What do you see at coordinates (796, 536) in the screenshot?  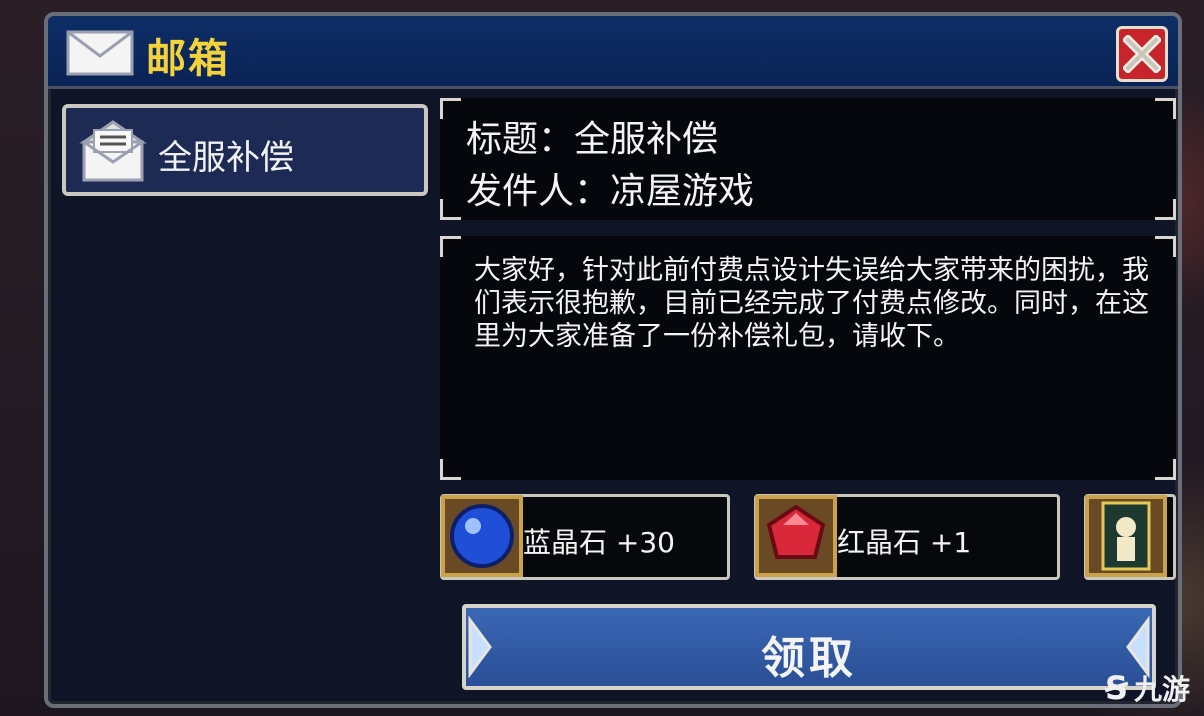 I see `red-gem-icon` at bounding box center [796, 536].